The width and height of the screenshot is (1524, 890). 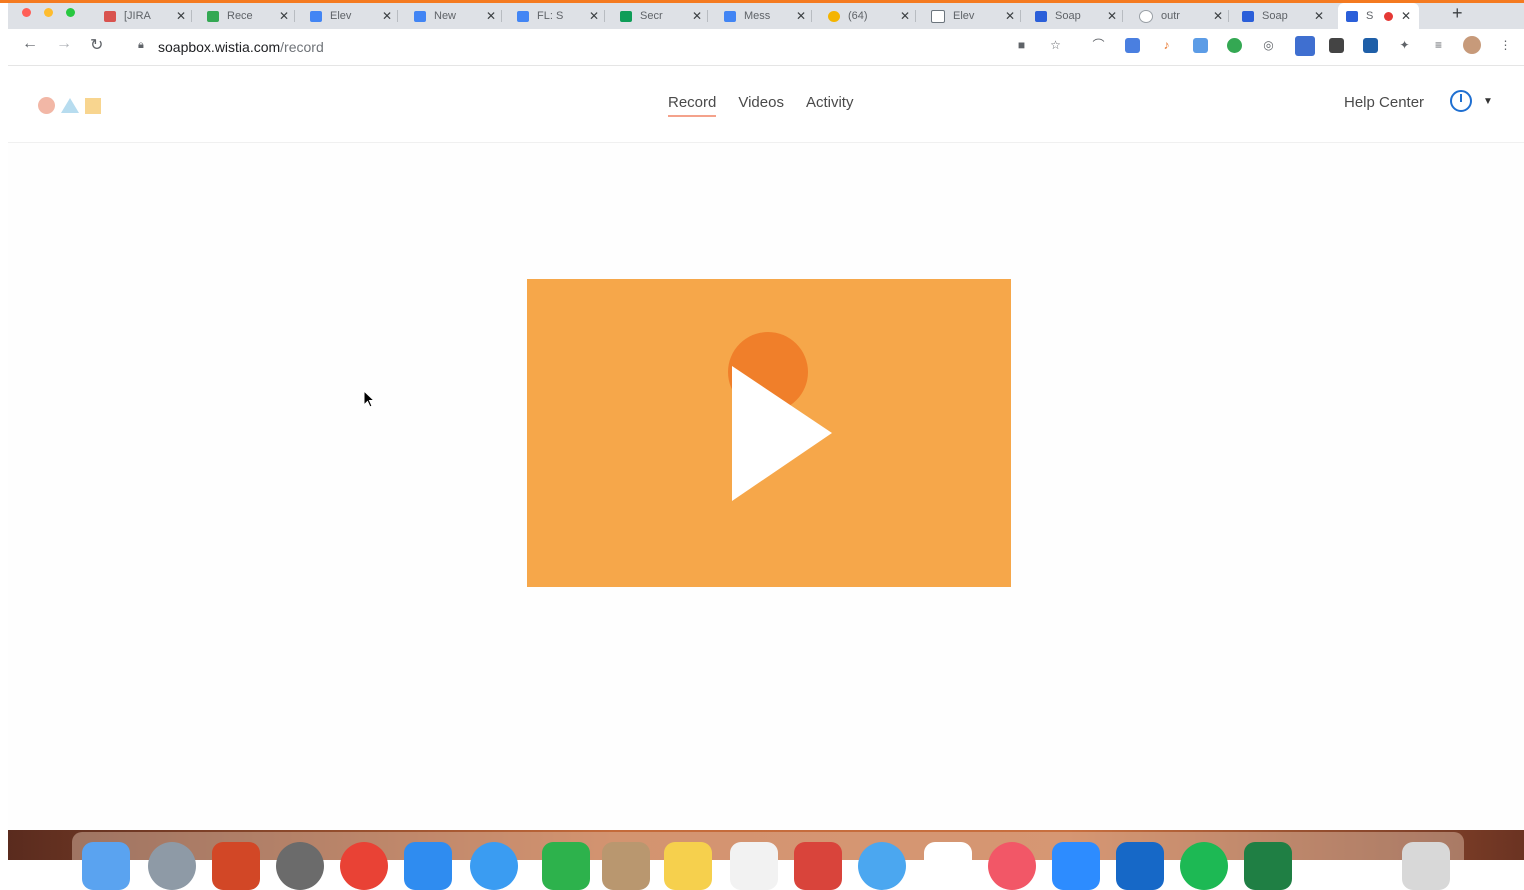 What do you see at coordinates (780, 416) in the screenshot?
I see `video-thumbnail` at bounding box center [780, 416].